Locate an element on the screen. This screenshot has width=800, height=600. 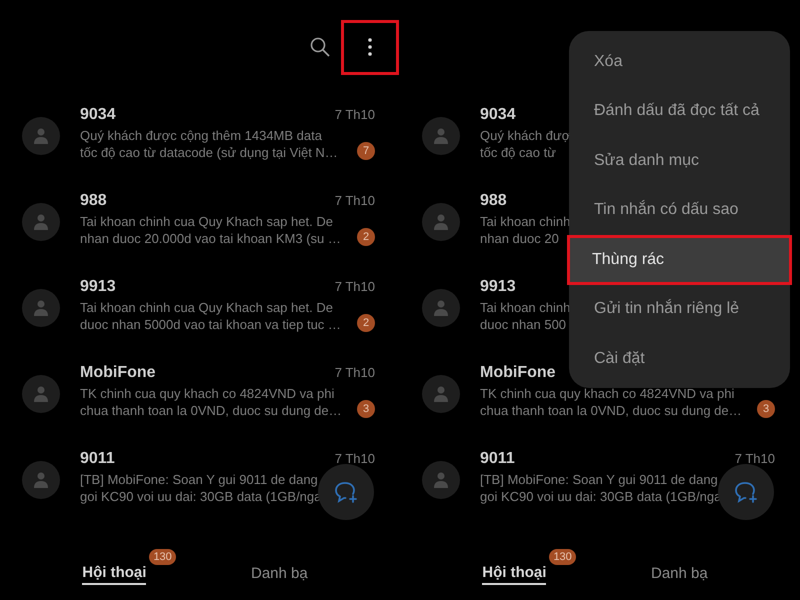
menu-item: Tin nhắn có dấu sao is located at coordinates (679, 210).